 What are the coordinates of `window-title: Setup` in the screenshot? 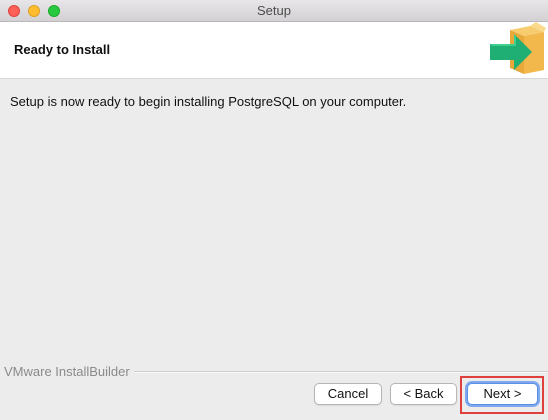 It's located at (274, 10).